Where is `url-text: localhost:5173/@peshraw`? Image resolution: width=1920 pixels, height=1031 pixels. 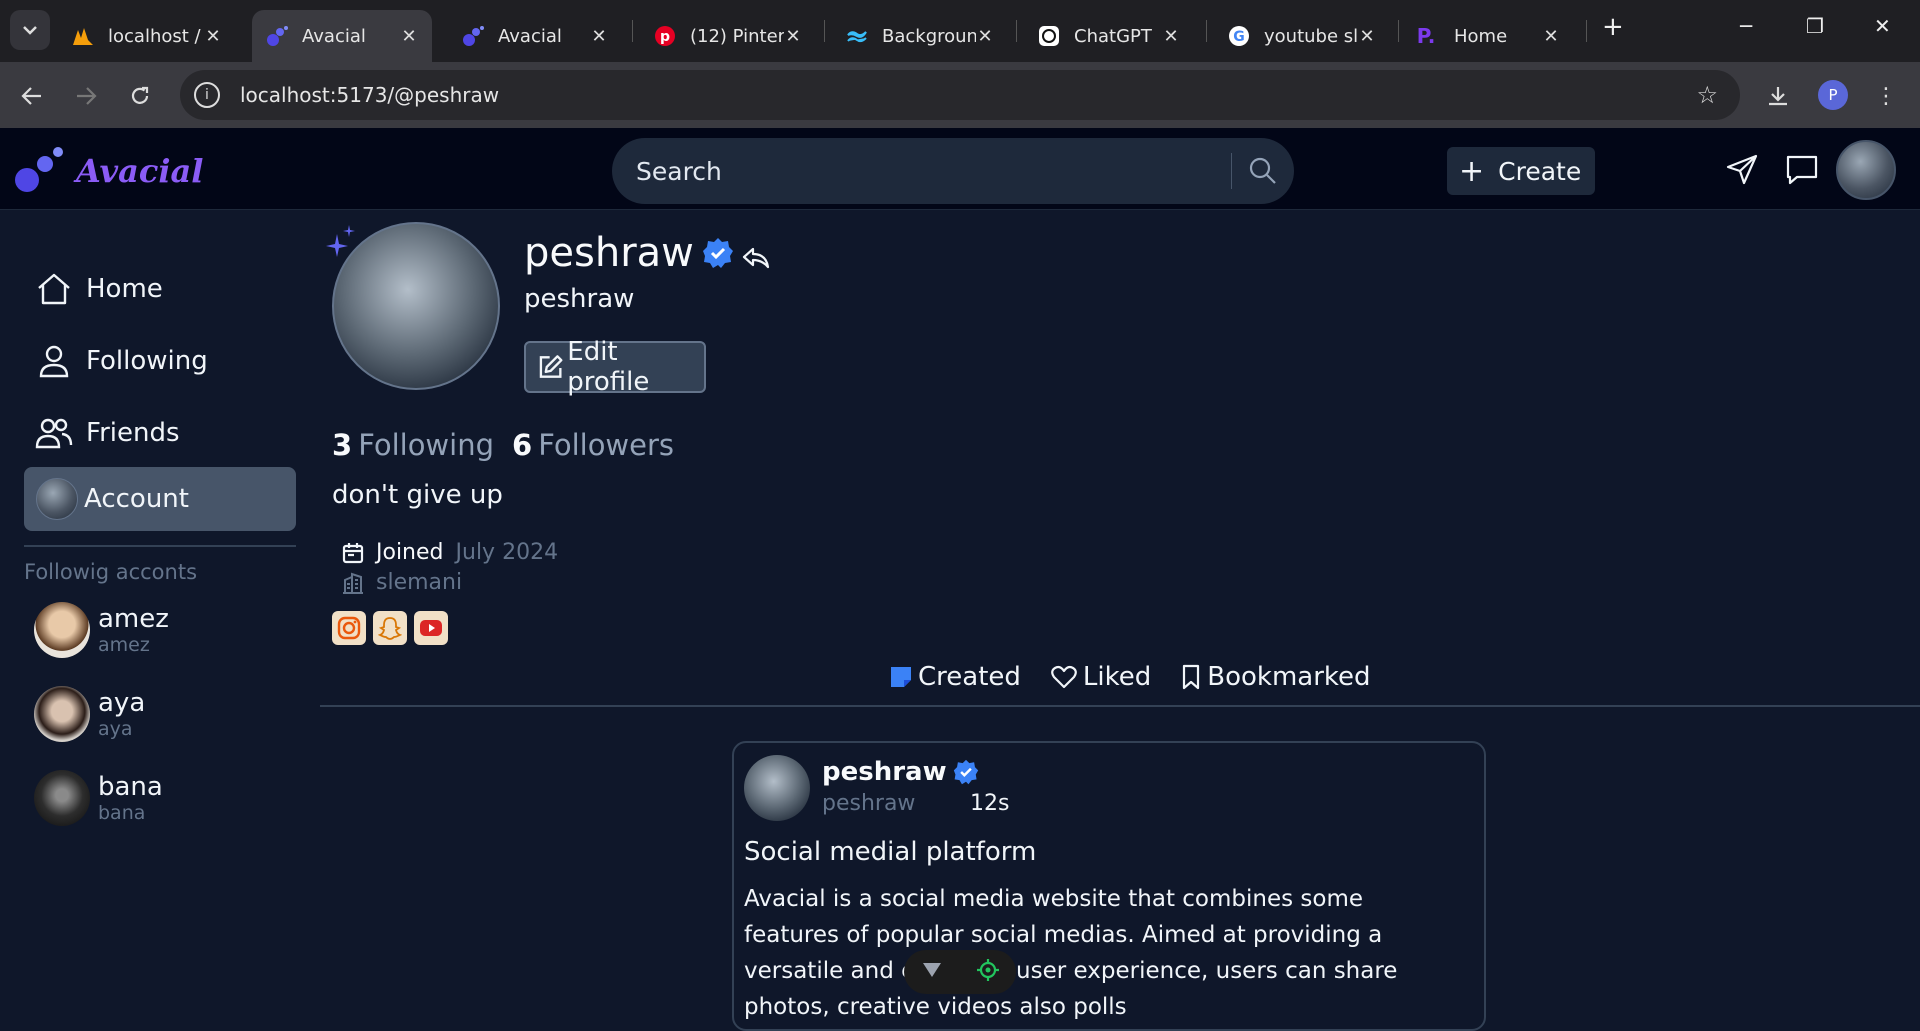 url-text: localhost:5173/@peshraw is located at coordinates (370, 95).